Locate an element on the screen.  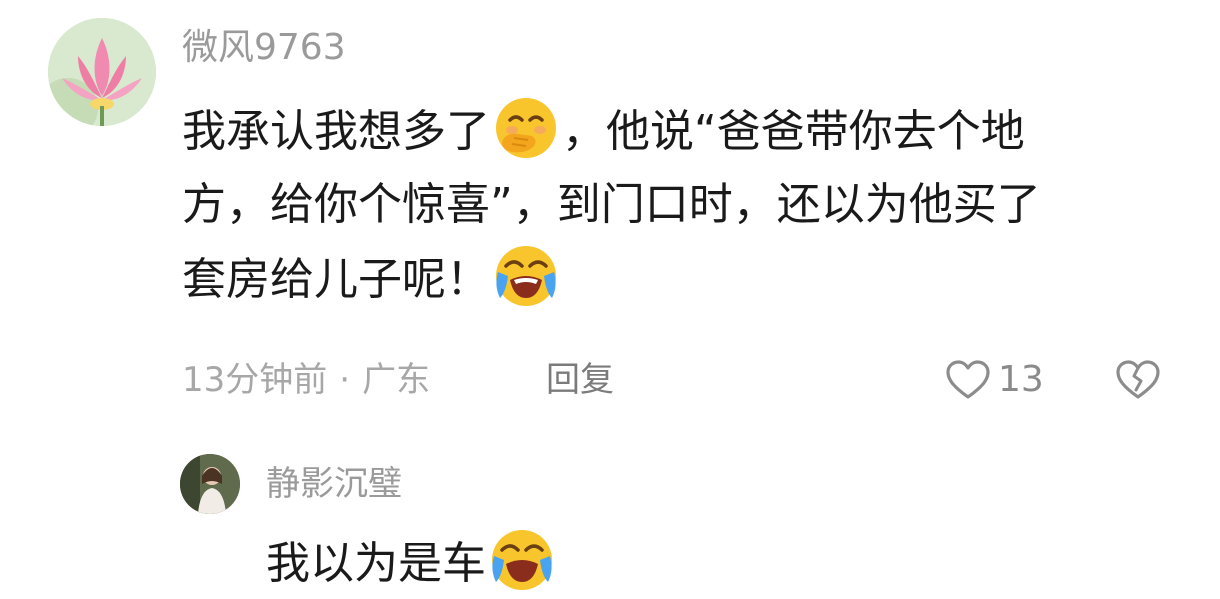
like-button: 13 is located at coordinates (994, 380).